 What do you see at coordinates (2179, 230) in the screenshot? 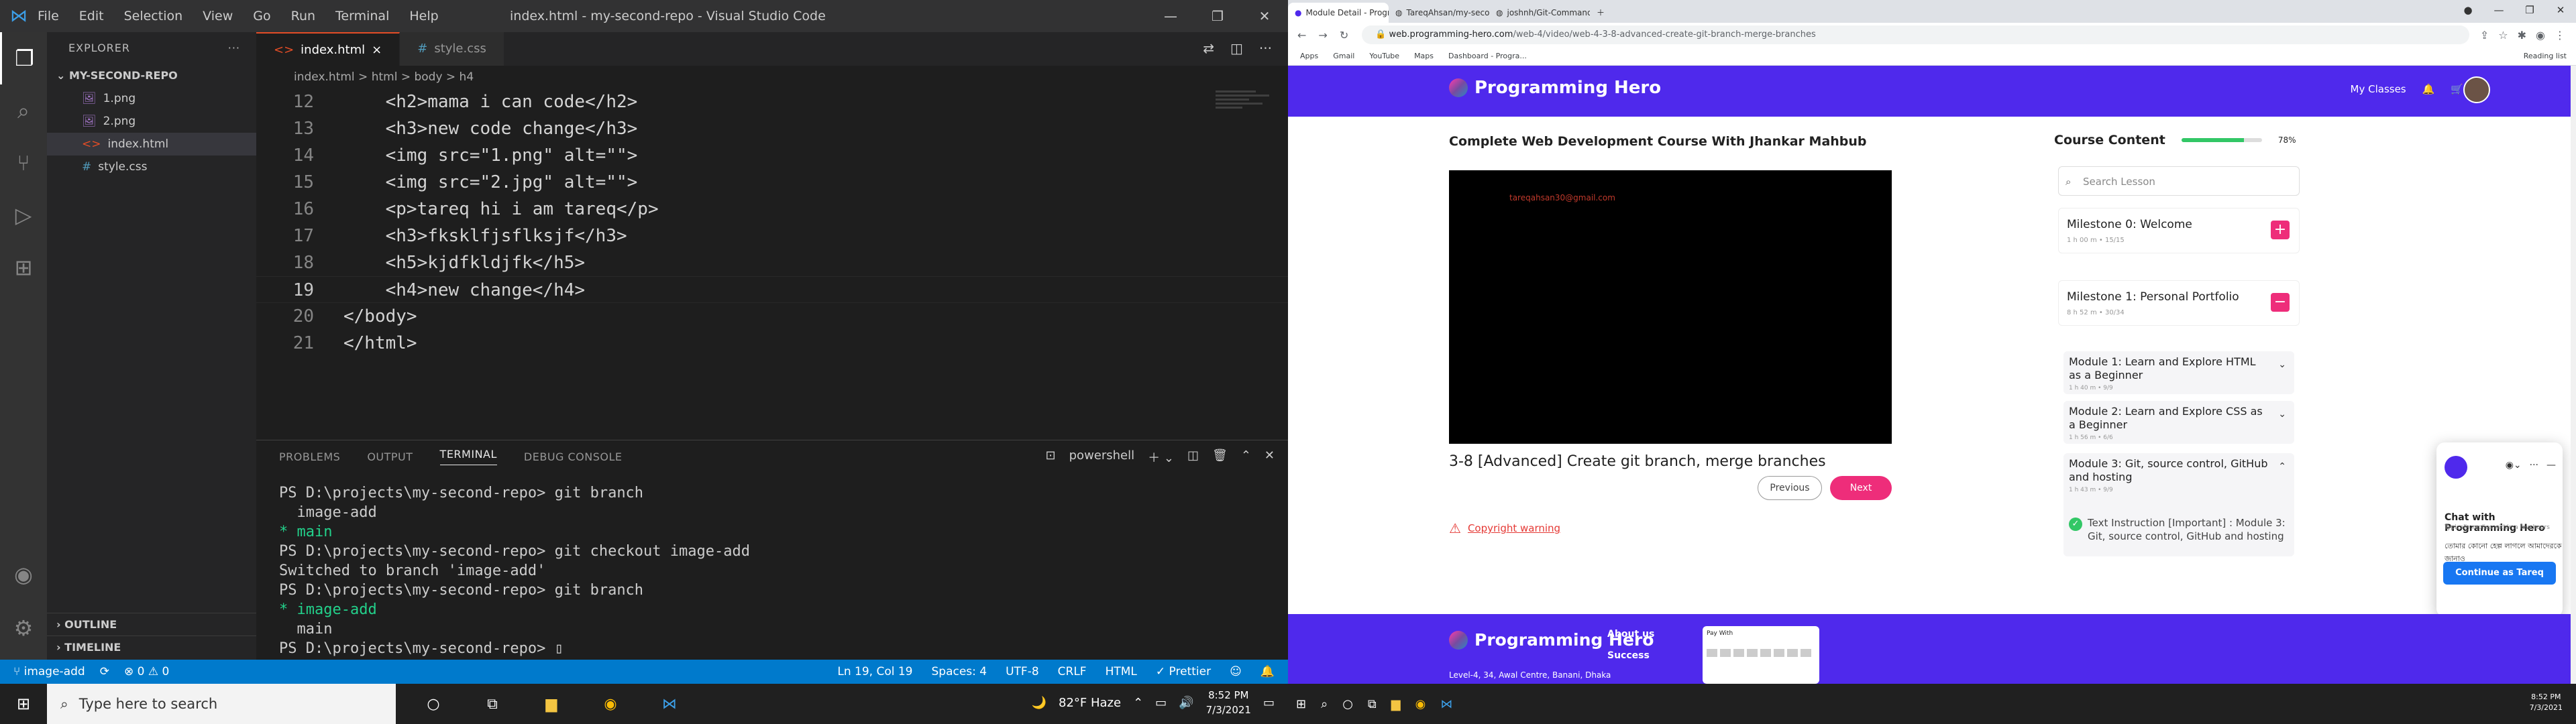
I see `milestone-0: Milestone 0: Welcome 1 h 00 m • 15/15 +` at bounding box center [2179, 230].